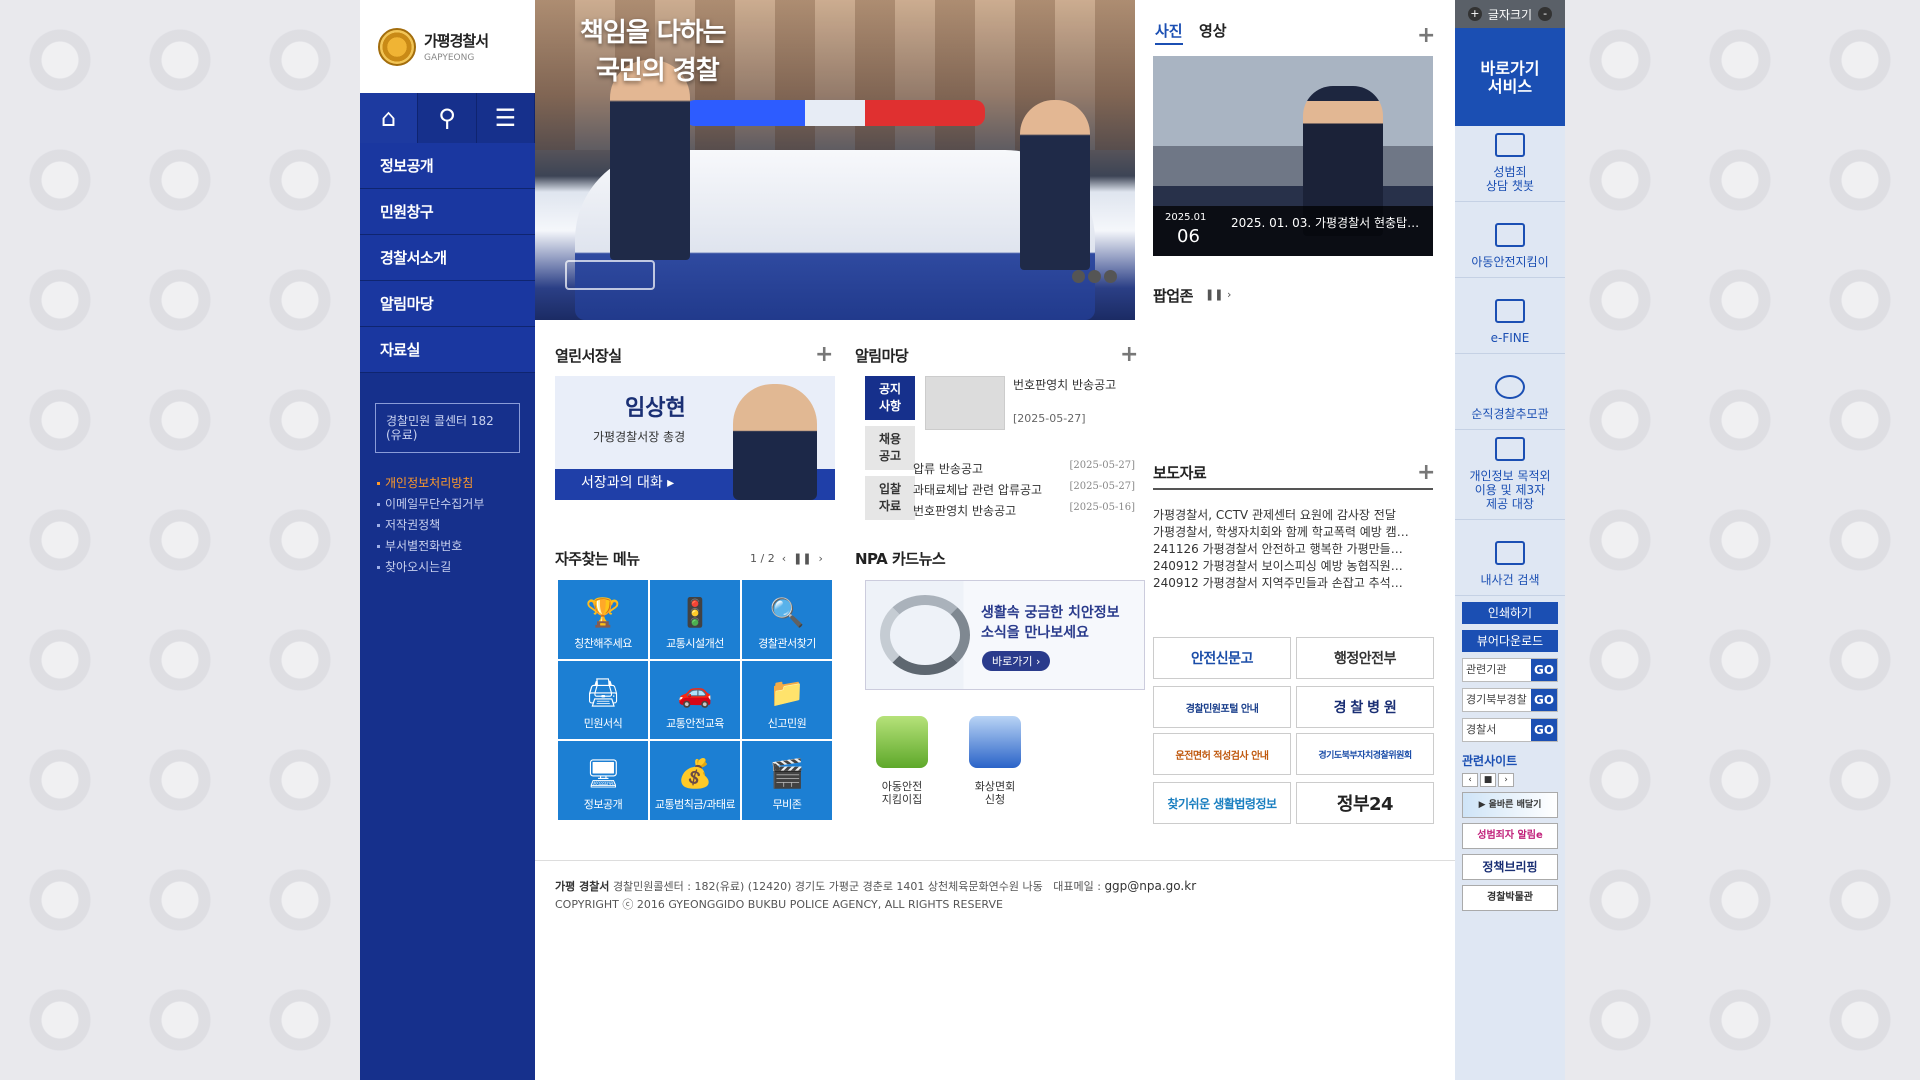 The image size is (1920, 1080). What do you see at coordinates (455, 483) in the screenshot?
I see `privacy-policy-link: 개인정보처리방침` at bounding box center [455, 483].